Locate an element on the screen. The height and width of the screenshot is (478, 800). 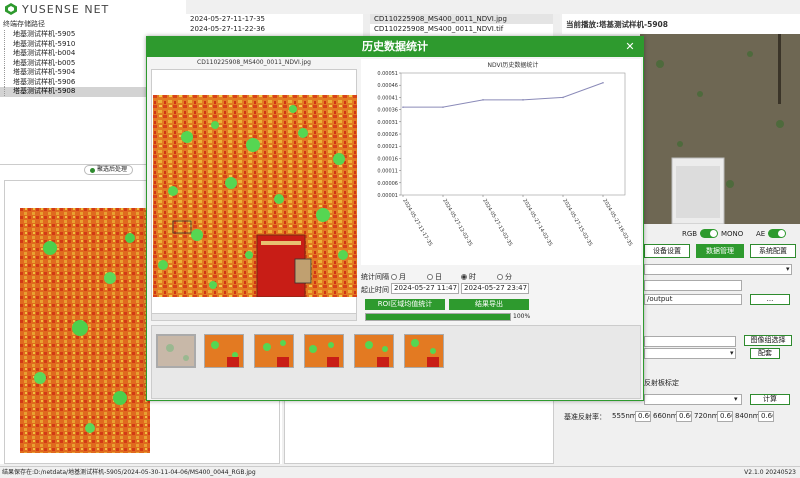
progress-label: 100% is located at coordinates (522, 316).